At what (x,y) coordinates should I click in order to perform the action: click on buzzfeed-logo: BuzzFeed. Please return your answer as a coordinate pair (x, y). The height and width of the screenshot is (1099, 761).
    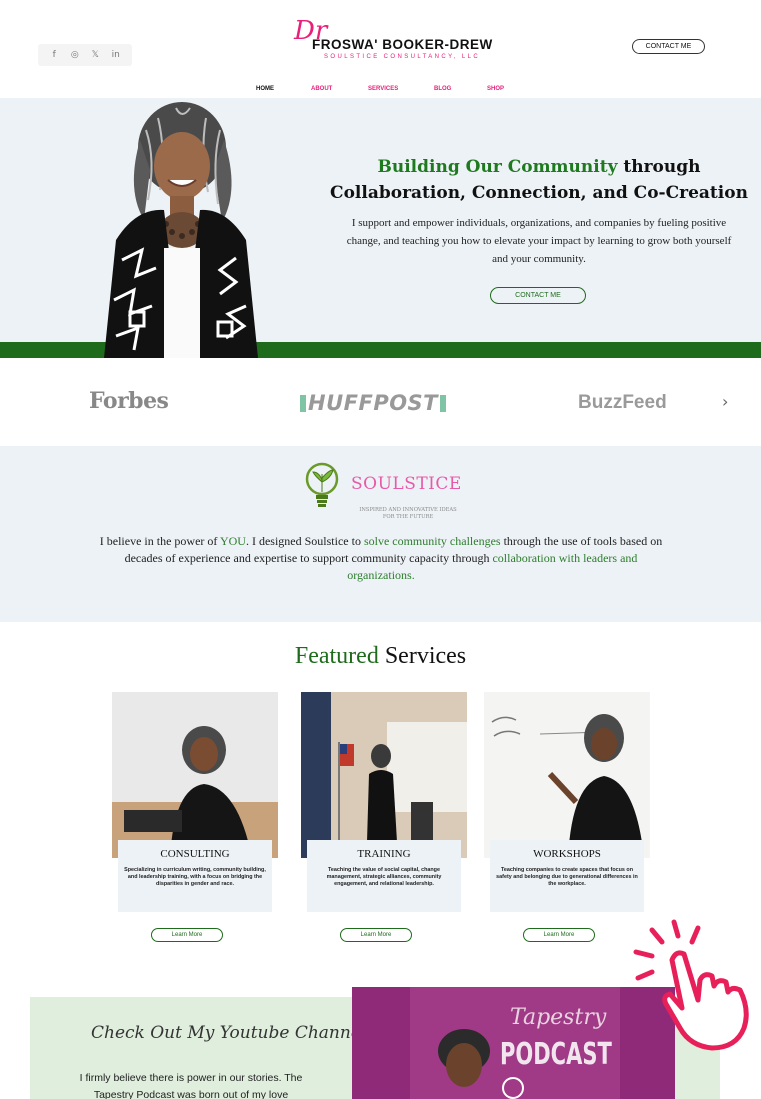
    Looking at the image, I should click on (622, 402).